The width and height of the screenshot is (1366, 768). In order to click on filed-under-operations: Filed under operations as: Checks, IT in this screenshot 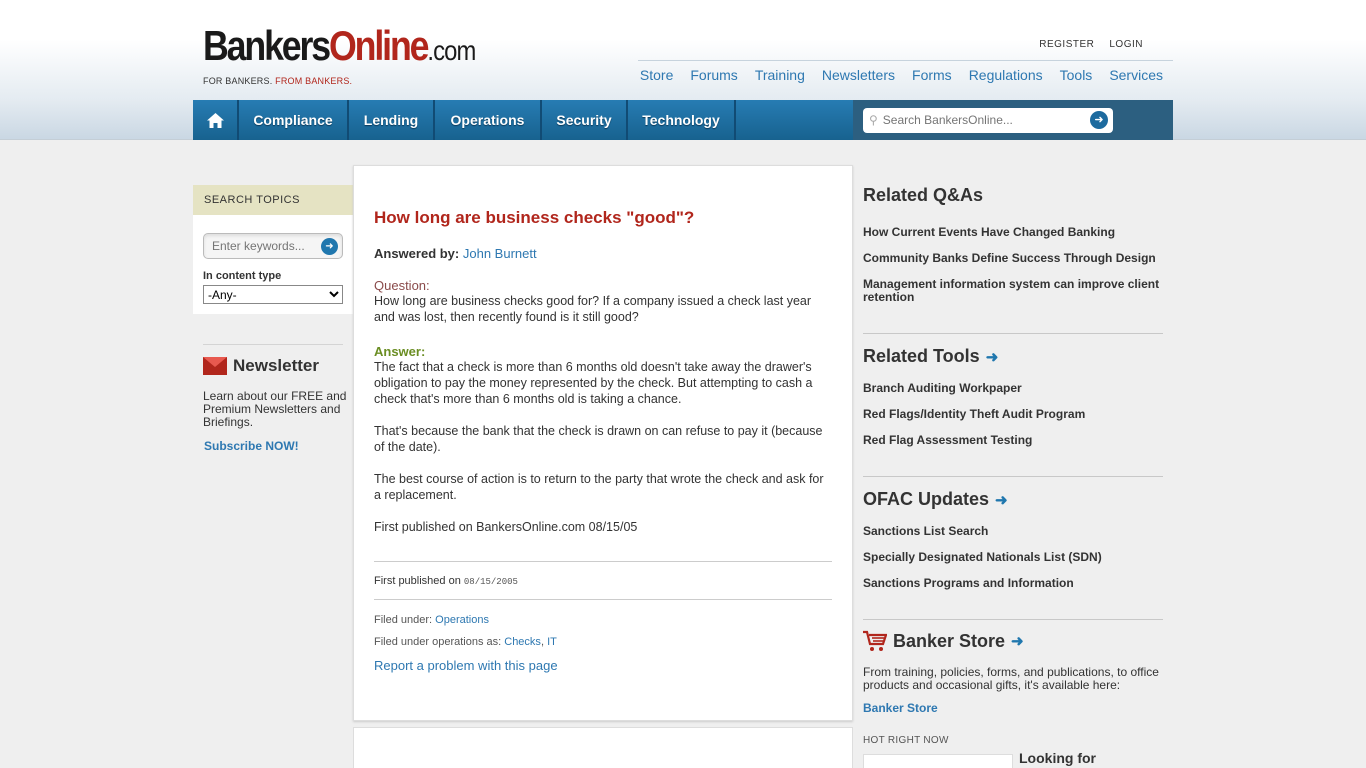, I will do `click(465, 642)`.